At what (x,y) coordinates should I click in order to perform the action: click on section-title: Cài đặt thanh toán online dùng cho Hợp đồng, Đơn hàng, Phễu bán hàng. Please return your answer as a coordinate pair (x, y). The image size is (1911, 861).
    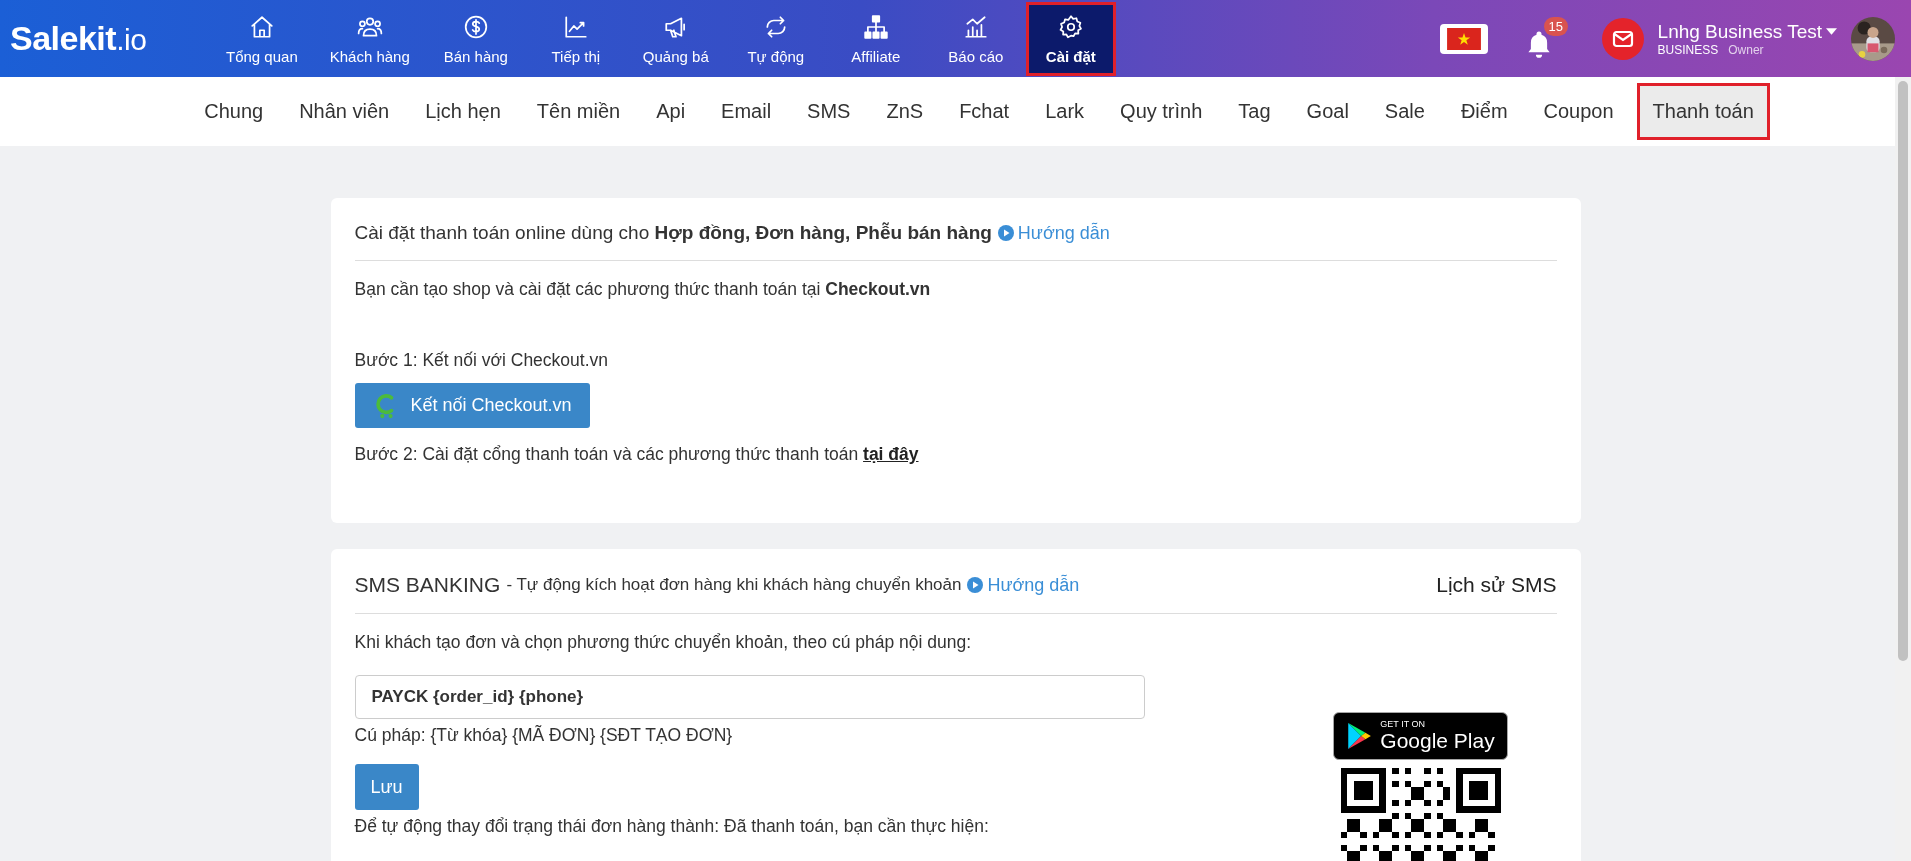
    Looking at the image, I should click on (673, 233).